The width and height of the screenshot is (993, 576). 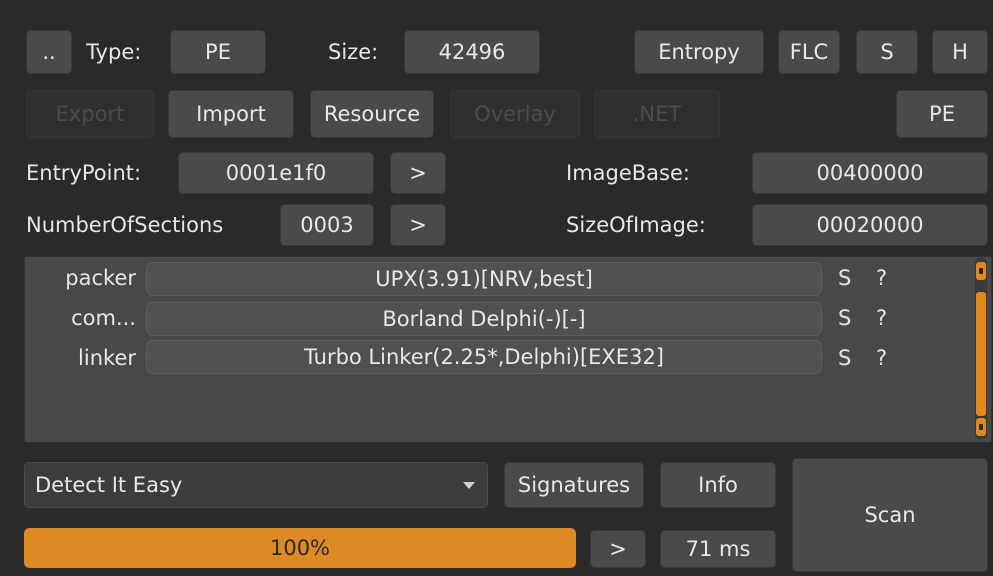 What do you see at coordinates (472, 52) in the screenshot?
I see `size-value: 42496` at bounding box center [472, 52].